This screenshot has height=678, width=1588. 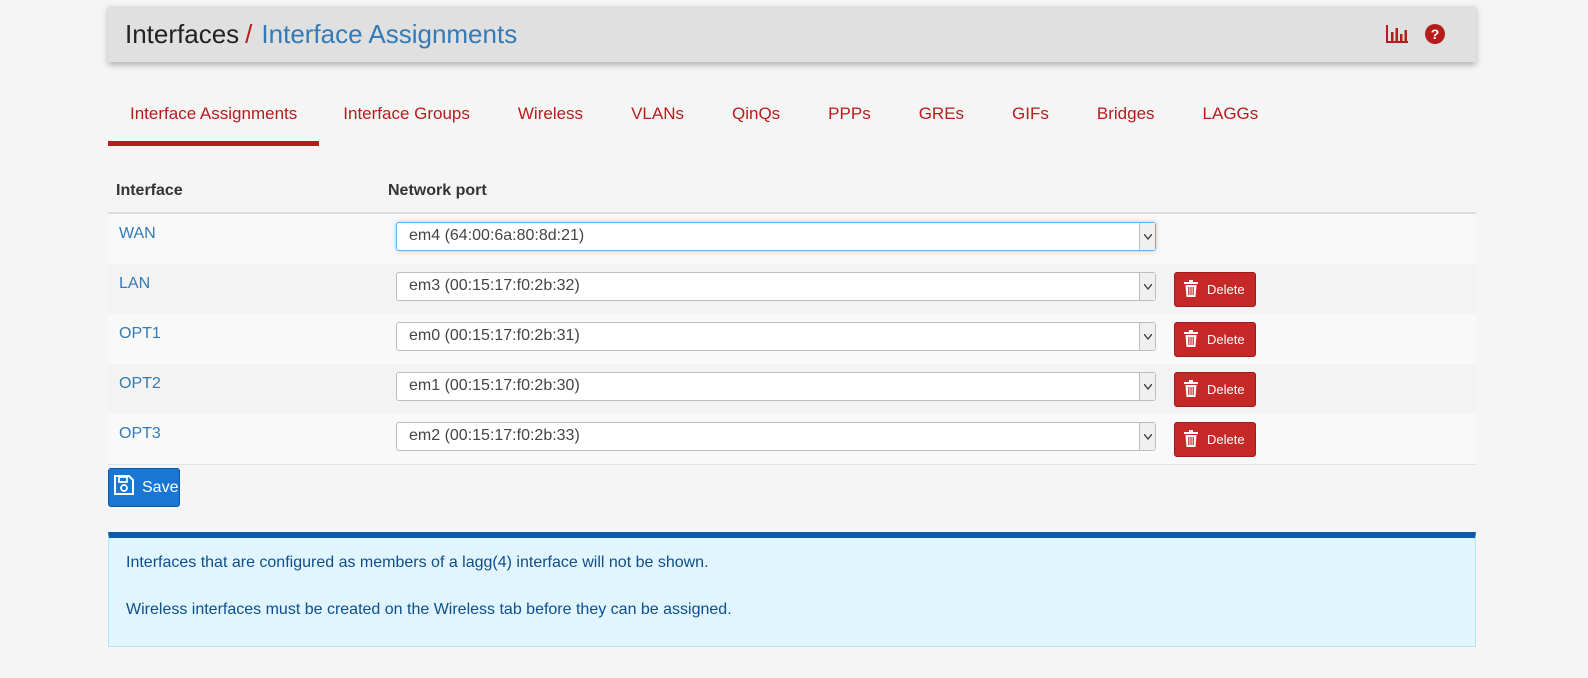 What do you see at coordinates (776, 236) in the screenshot?
I see `network-port-select-wan: em4 (64:00:6a:80:8d:21)` at bounding box center [776, 236].